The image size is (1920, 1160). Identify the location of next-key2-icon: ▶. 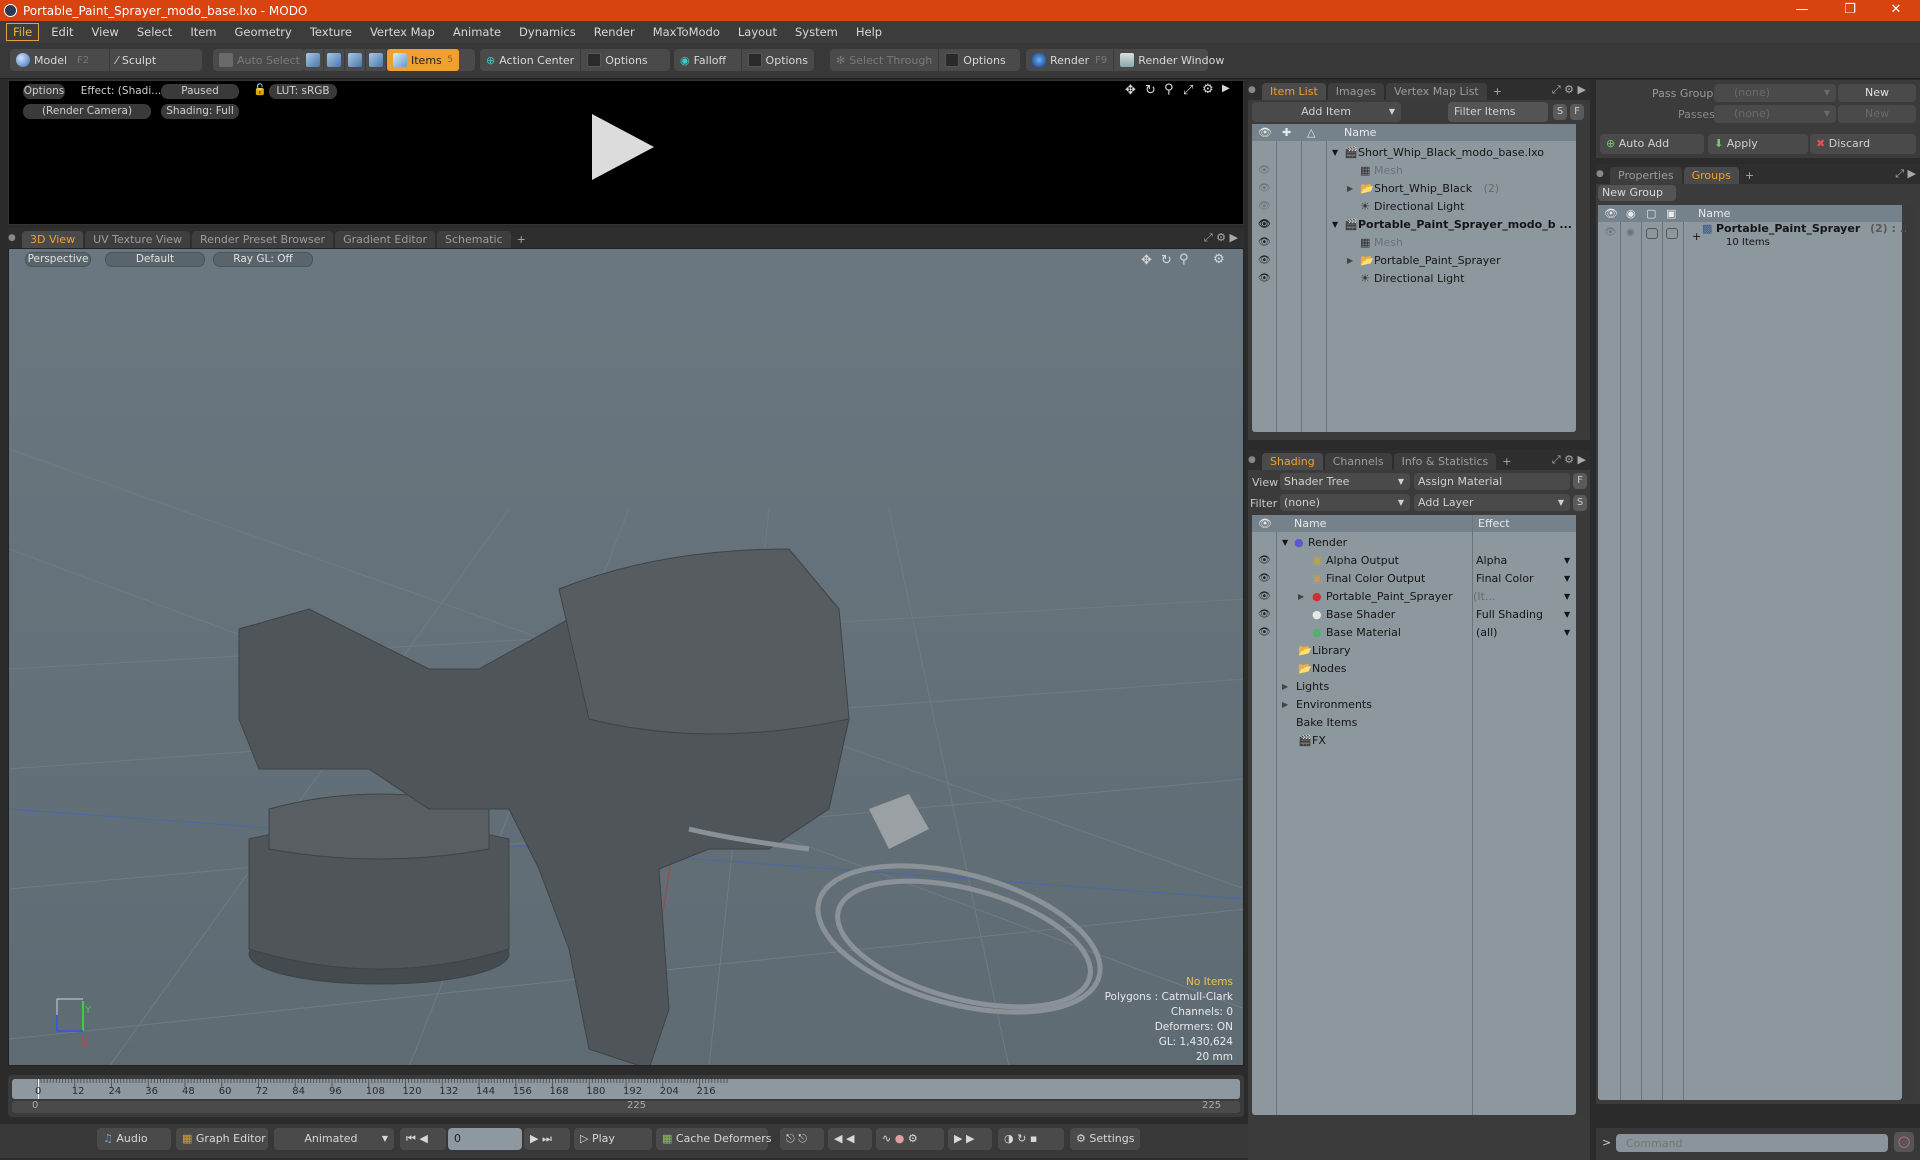
(970, 1138).